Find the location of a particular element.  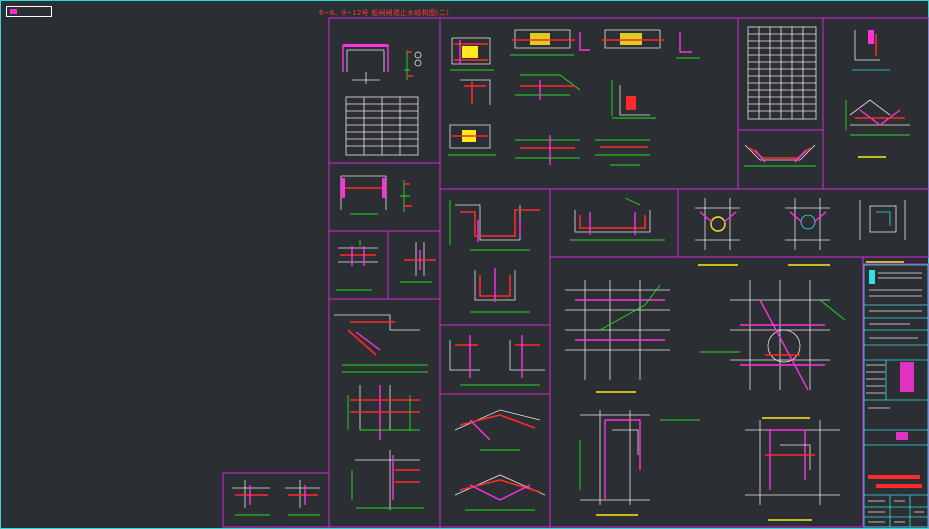

detail-section-right-top is located at coordinates (877, 94).